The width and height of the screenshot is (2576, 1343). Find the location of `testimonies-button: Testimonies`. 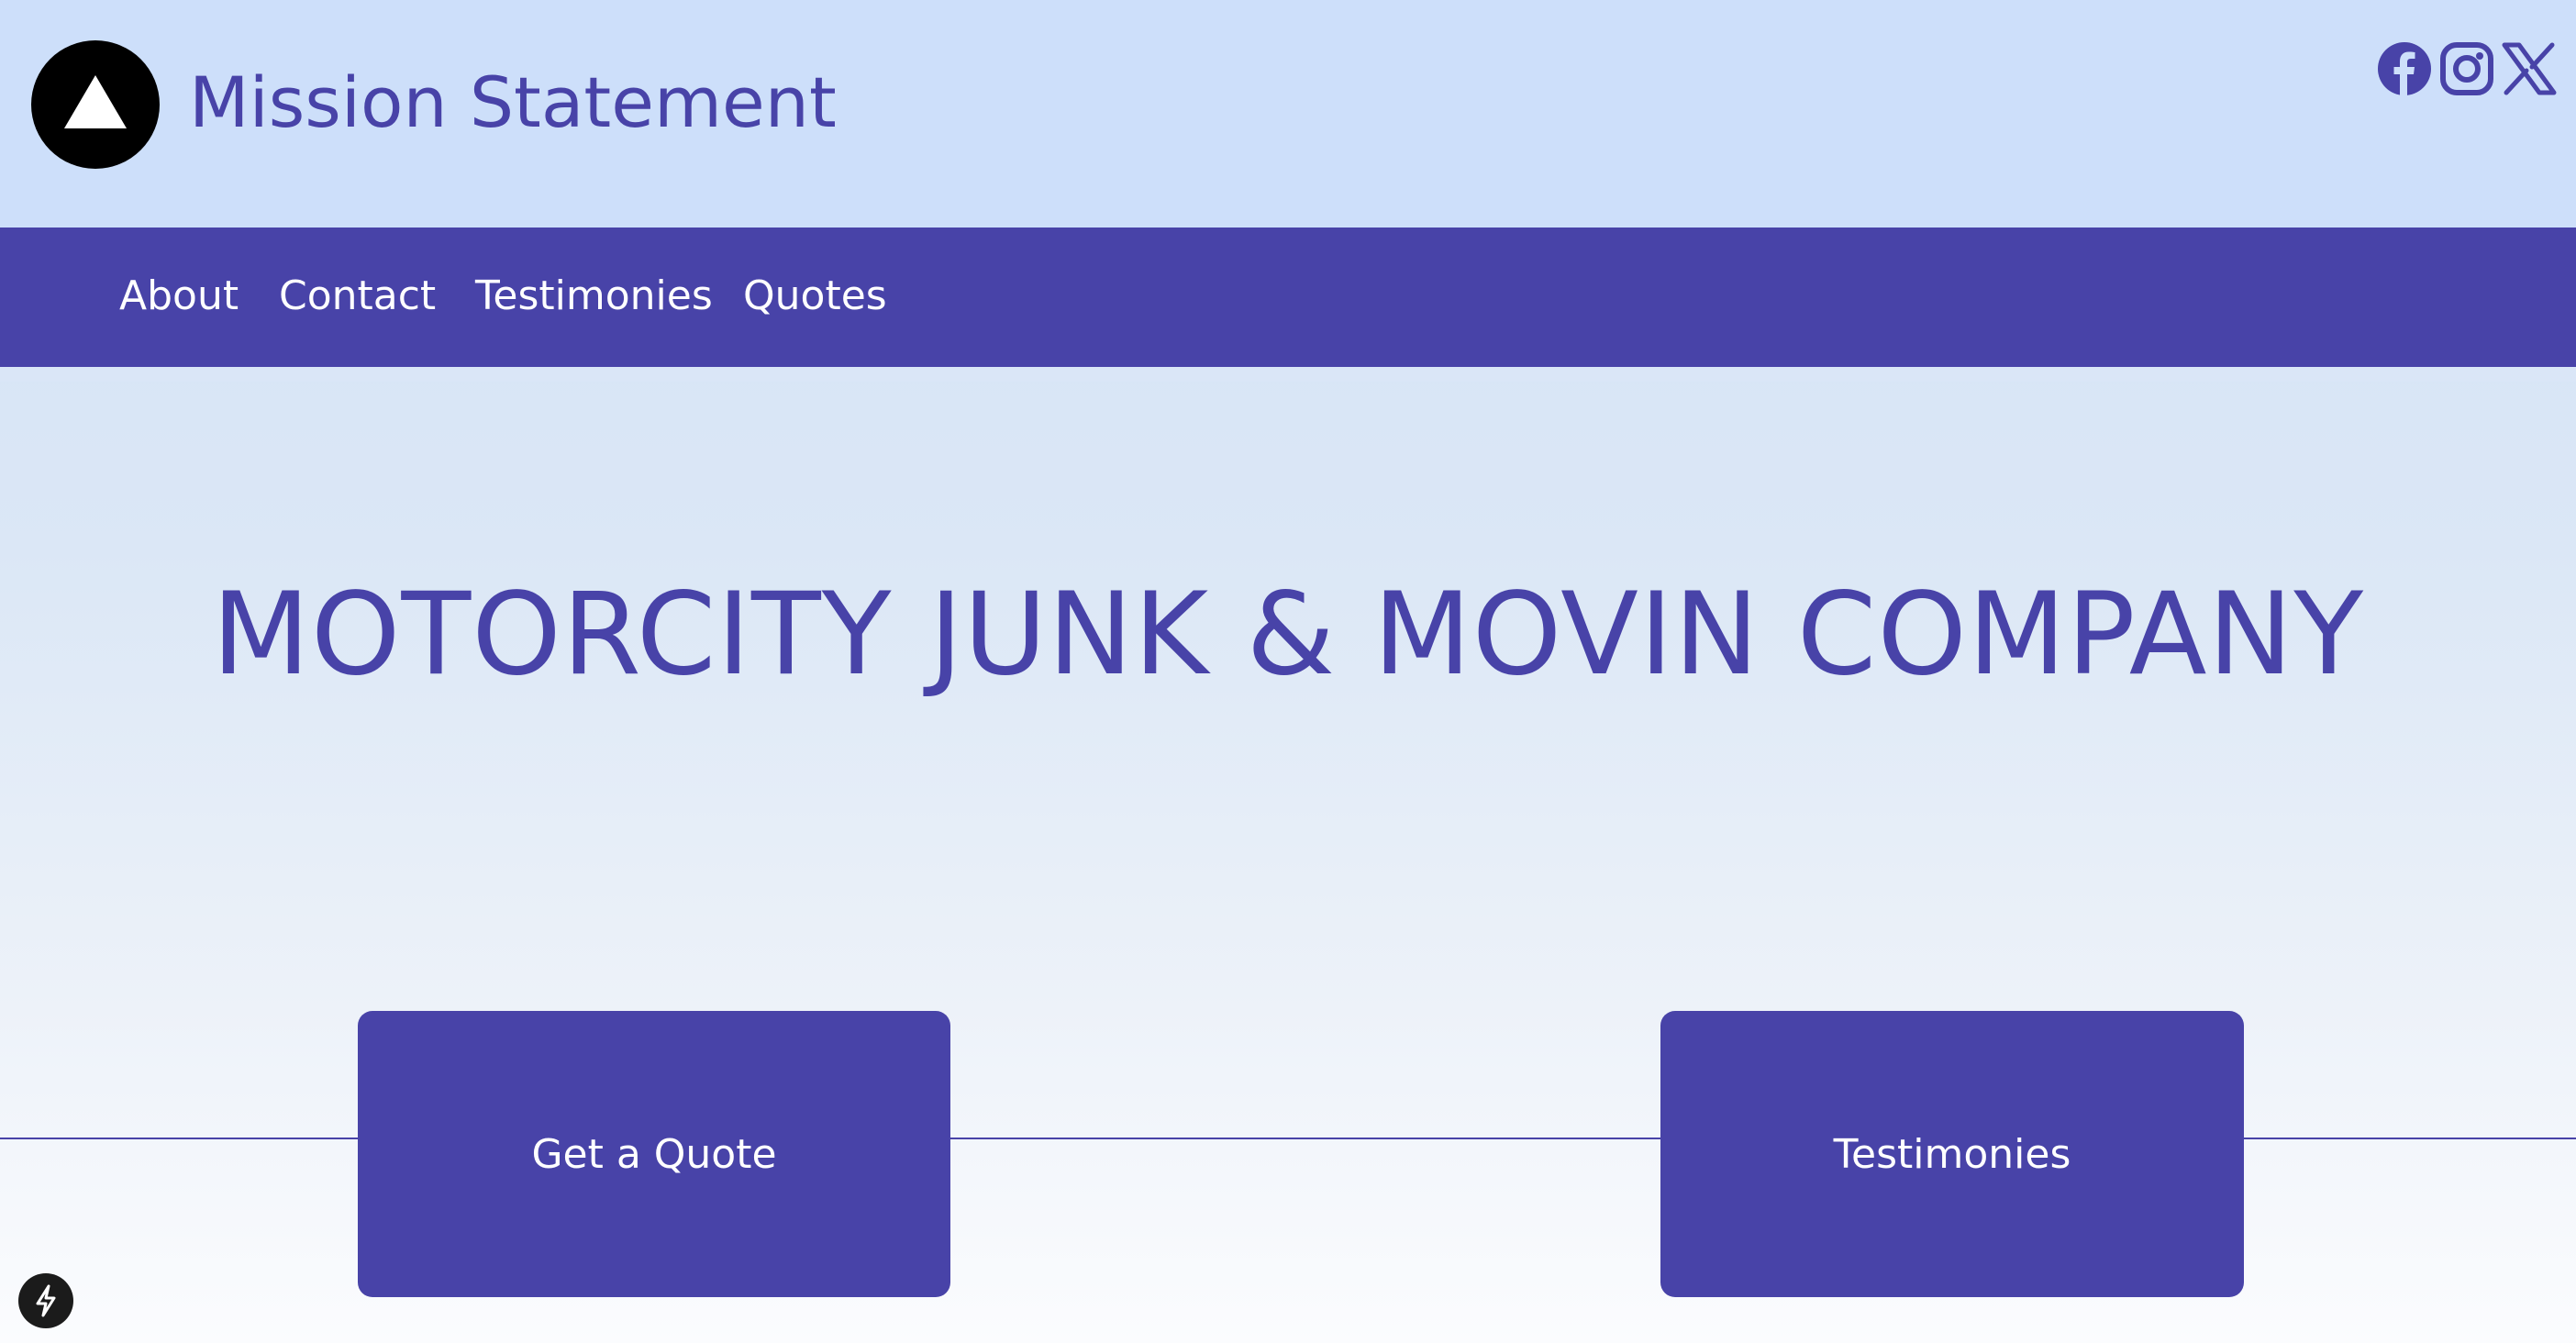

testimonies-button: Testimonies is located at coordinates (1952, 1154).